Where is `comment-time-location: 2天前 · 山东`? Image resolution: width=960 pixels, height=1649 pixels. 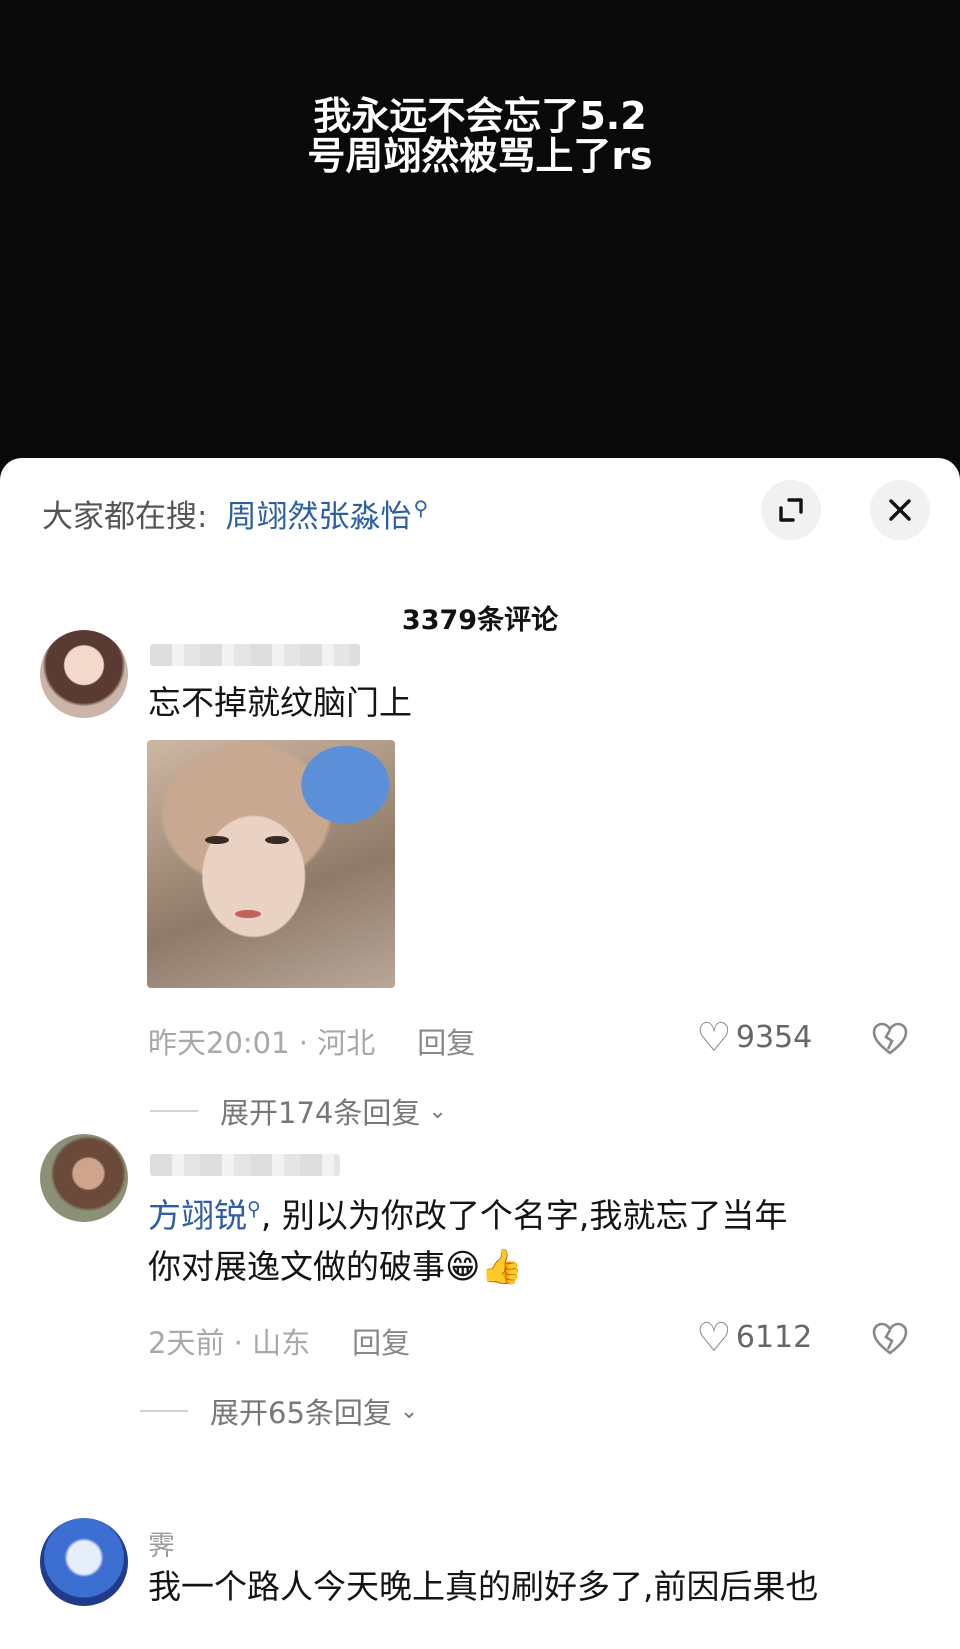
comment-time-location: 2天前 · 山东 is located at coordinates (229, 1343).